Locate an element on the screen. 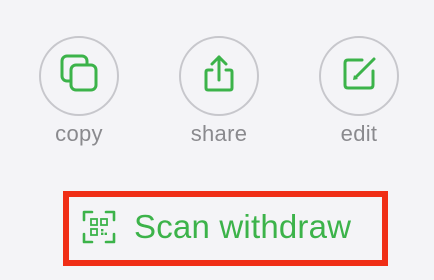 The height and width of the screenshot is (280, 434). copy-button: copy is located at coordinates (79, 92).